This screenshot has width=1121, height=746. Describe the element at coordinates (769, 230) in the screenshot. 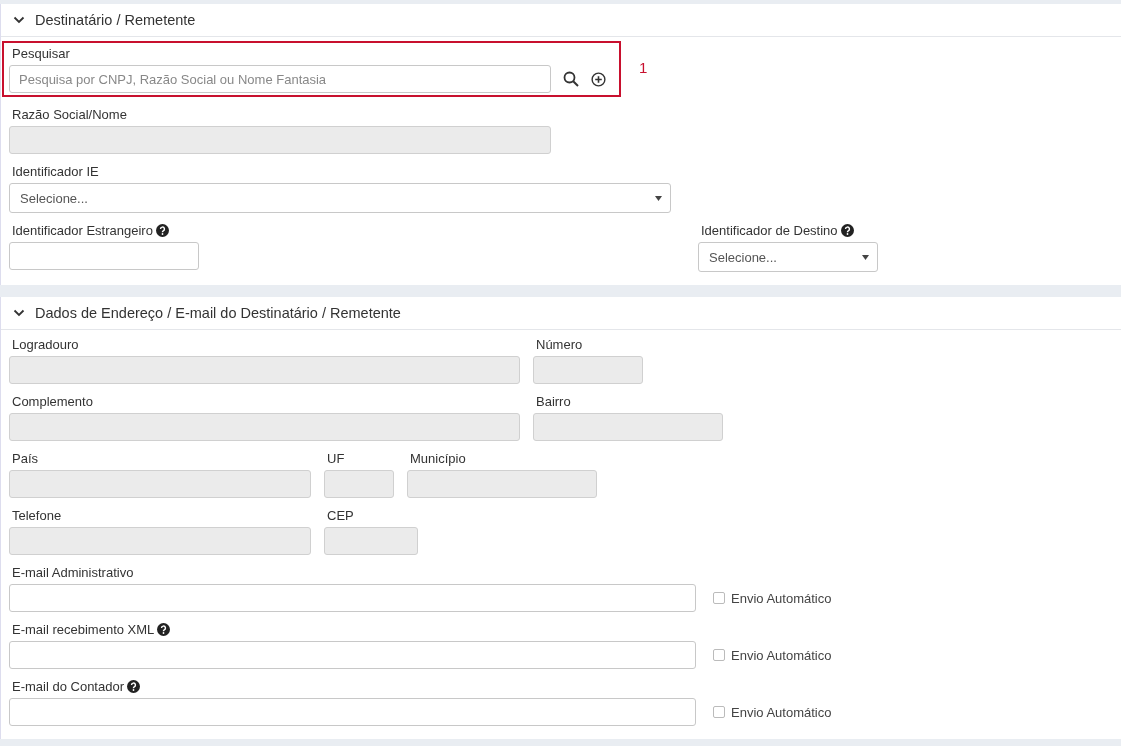

I see `field-label: Identificador de Destino` at that location.